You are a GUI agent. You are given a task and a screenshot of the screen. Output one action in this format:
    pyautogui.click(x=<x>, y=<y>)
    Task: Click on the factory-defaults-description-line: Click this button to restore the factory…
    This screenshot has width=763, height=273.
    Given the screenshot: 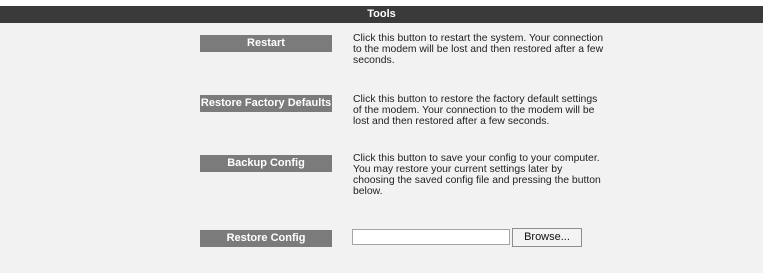 What is the action you would take?
    pyautogui.click(x=475, y=99)
    